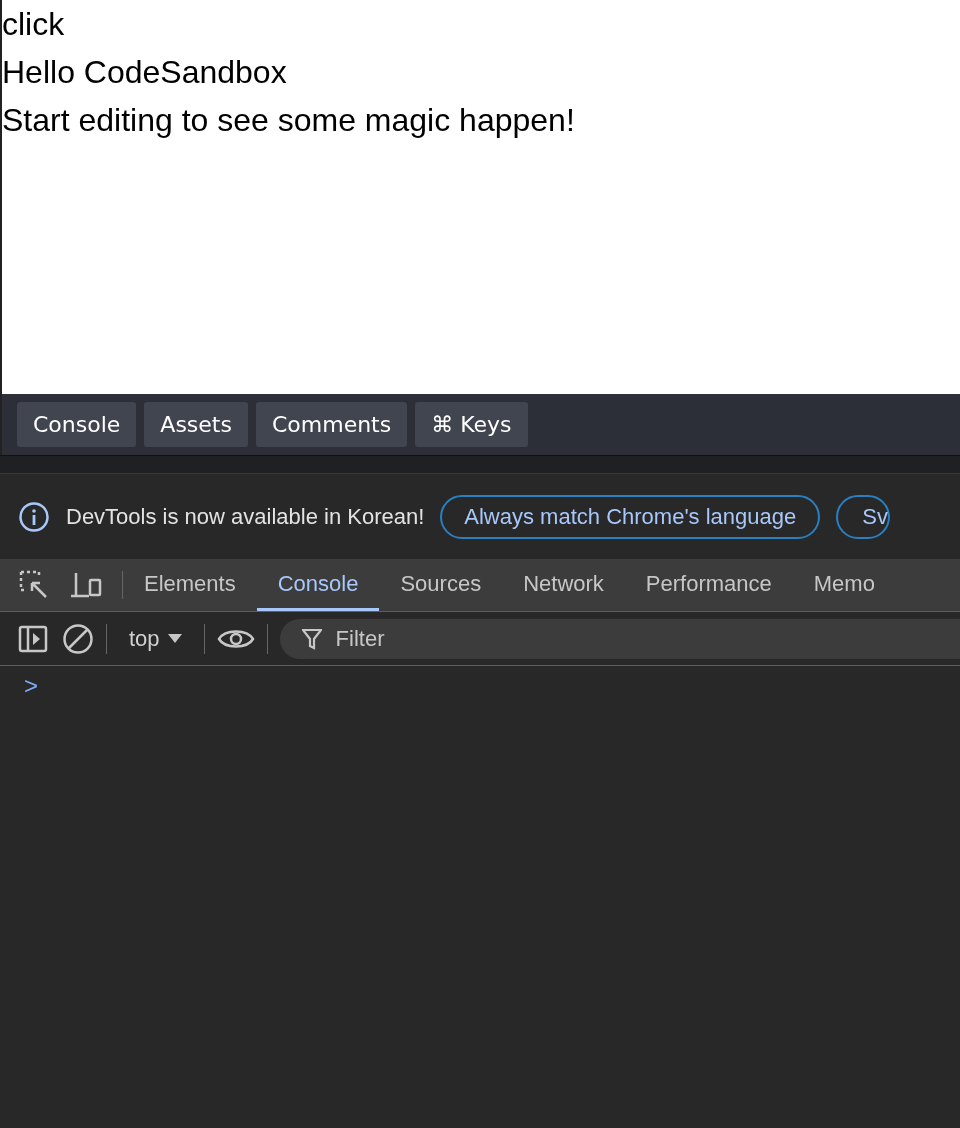 The height and width of the screenshot is (1128, 960). I want to click on info-icon, so click(34, 516).